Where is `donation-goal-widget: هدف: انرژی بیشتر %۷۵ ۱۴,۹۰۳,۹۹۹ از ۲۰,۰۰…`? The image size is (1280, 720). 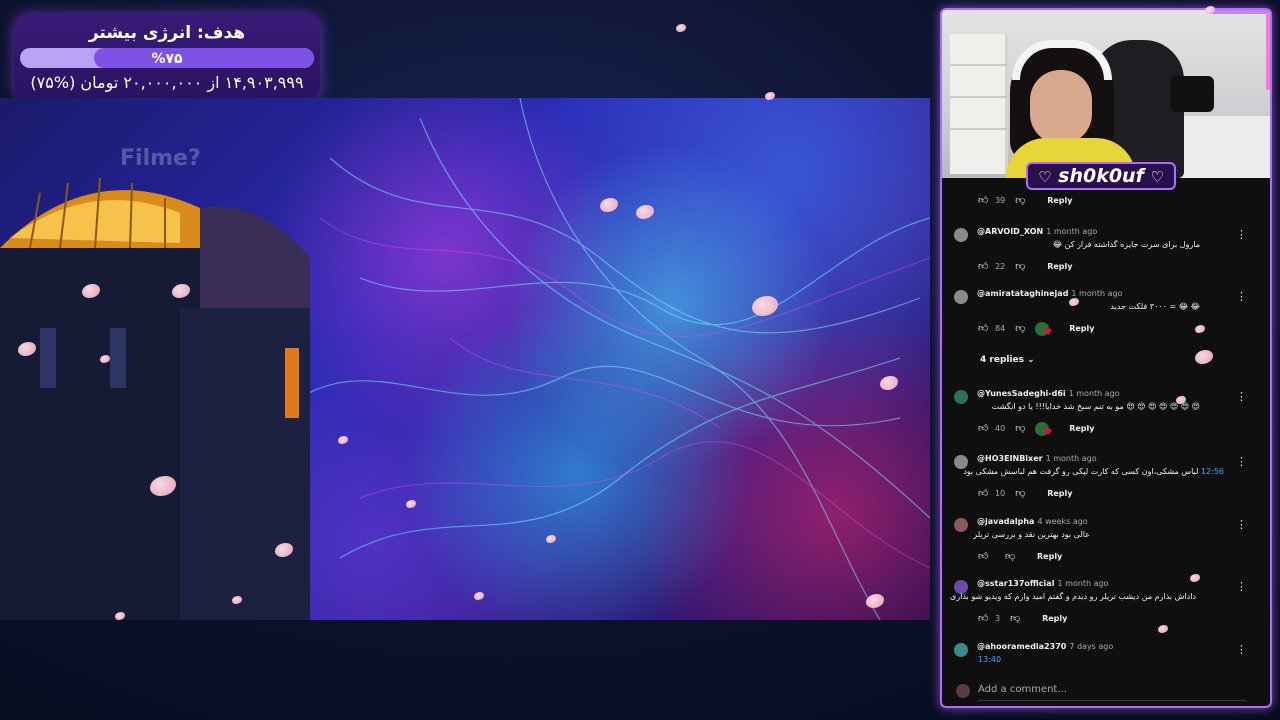 donation-goal-widget: هدف: انرژی بیشتر %۷۵ ۱۴,۹۰۳,۹۹۹ از ۲۰,۰۰… is located at coordinates (167, 57).